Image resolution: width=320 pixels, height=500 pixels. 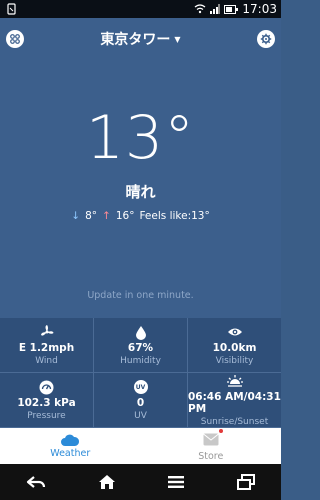 I want to click on wind-icon, so click(x=47, y=332).